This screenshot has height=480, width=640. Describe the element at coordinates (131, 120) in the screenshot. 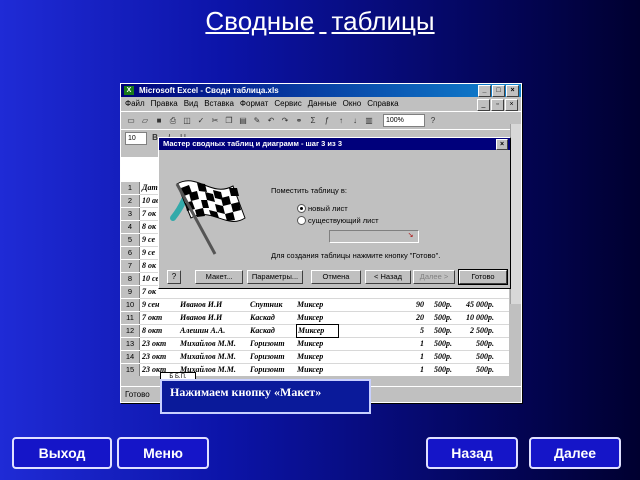

I see `new-icon: ▭` at that location.